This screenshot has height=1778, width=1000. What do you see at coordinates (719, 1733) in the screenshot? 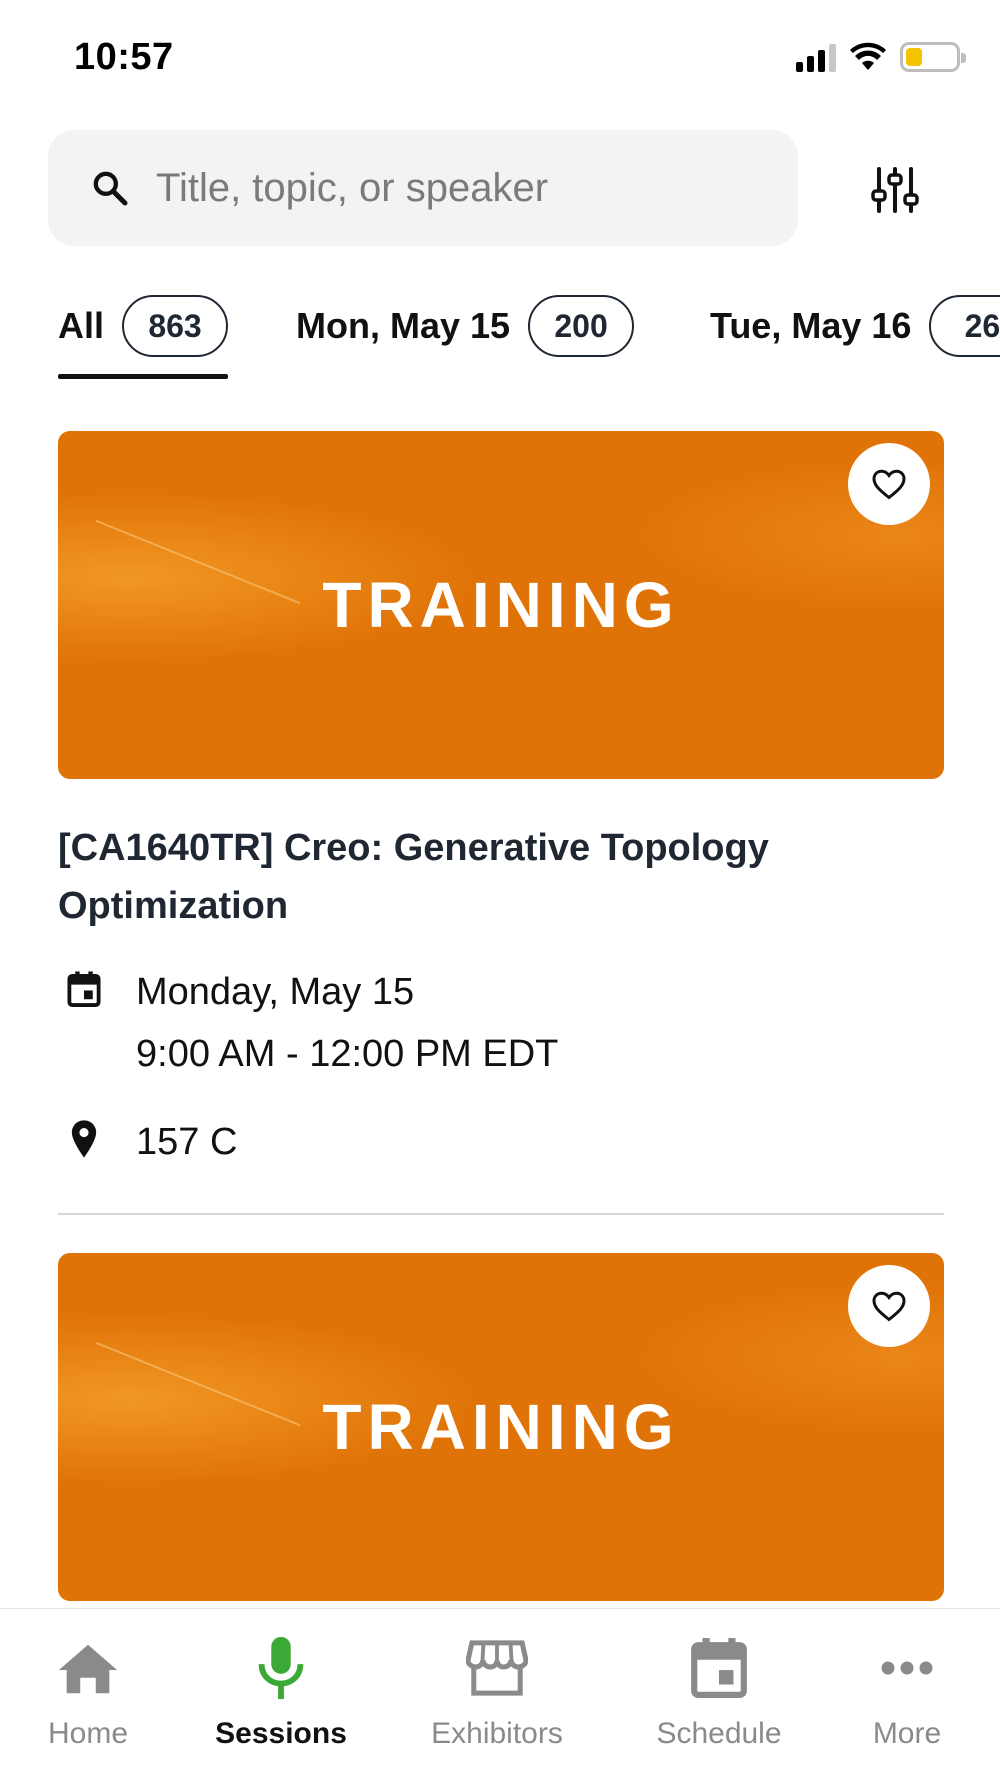
I see `nav-label: Schedule` at bounding box center [719, 1733].